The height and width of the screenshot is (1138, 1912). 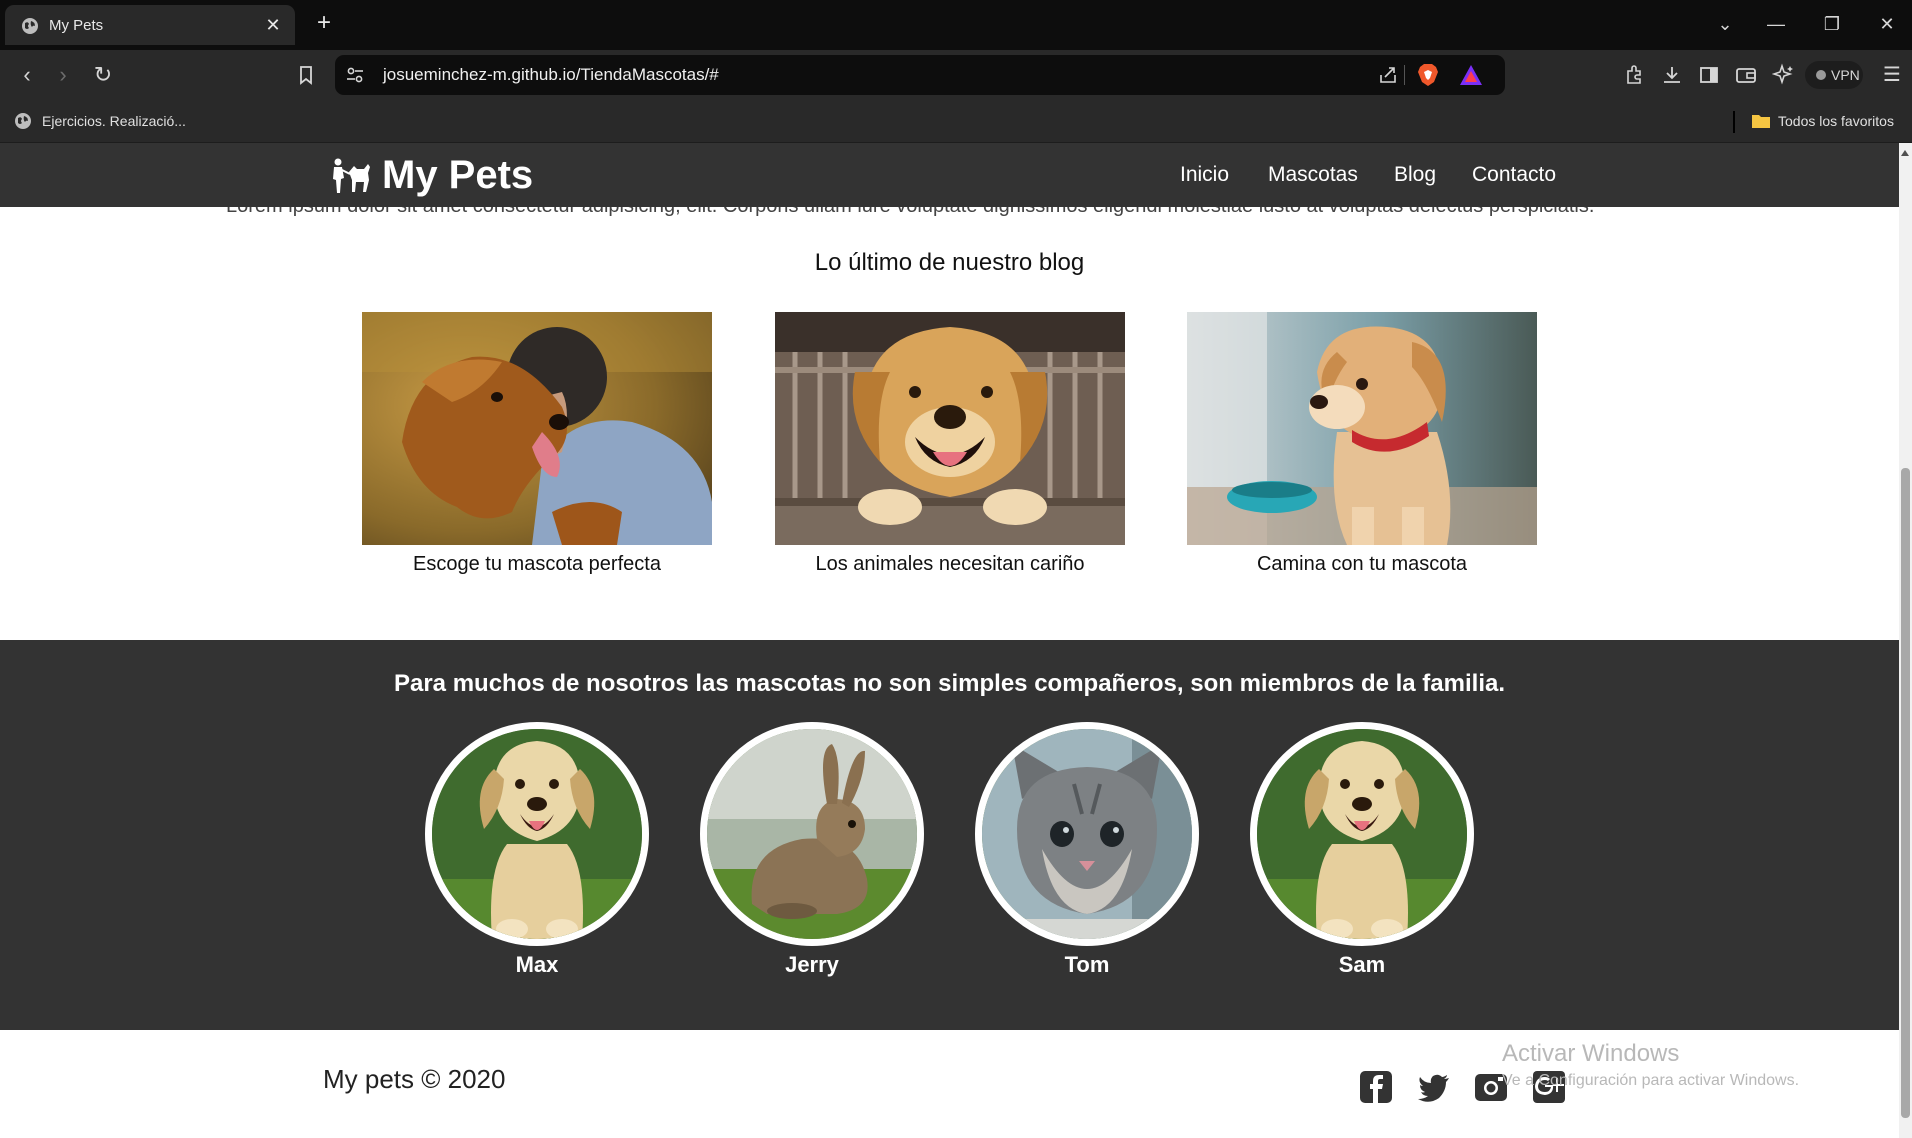 What do you see at coordinates (1651, 1080) in the screenshot?
I see `watermark-subtitle: Ve a Configuración para activar Windows.` at bounding box center [1651, 1080].